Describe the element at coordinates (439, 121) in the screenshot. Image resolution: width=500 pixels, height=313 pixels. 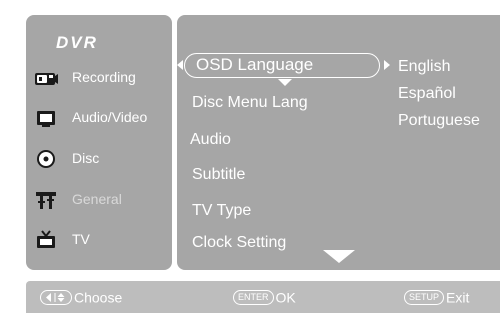
I see `option-portuguese: Portuguese` at that location.